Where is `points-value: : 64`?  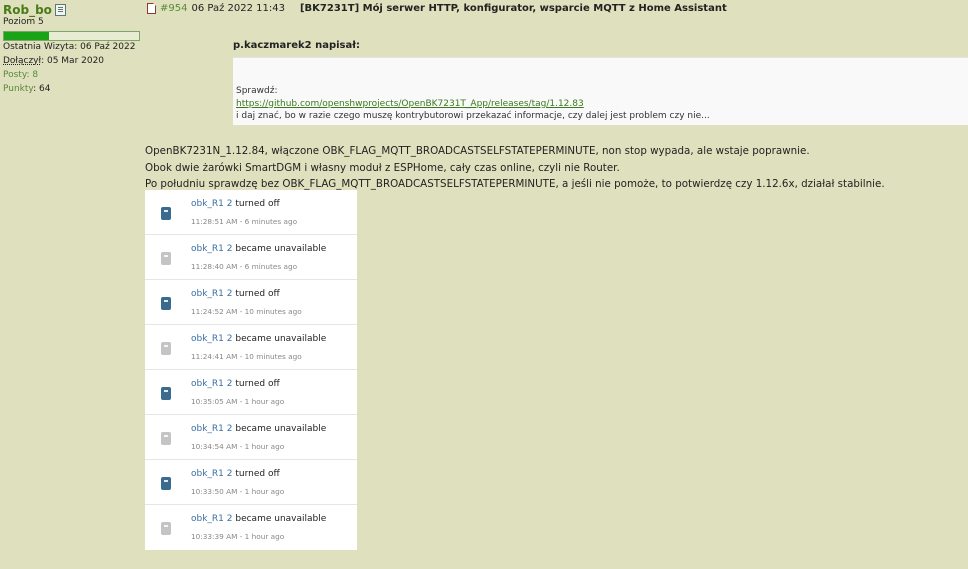 points-value: : 64 is located at coordinates (42, 89).